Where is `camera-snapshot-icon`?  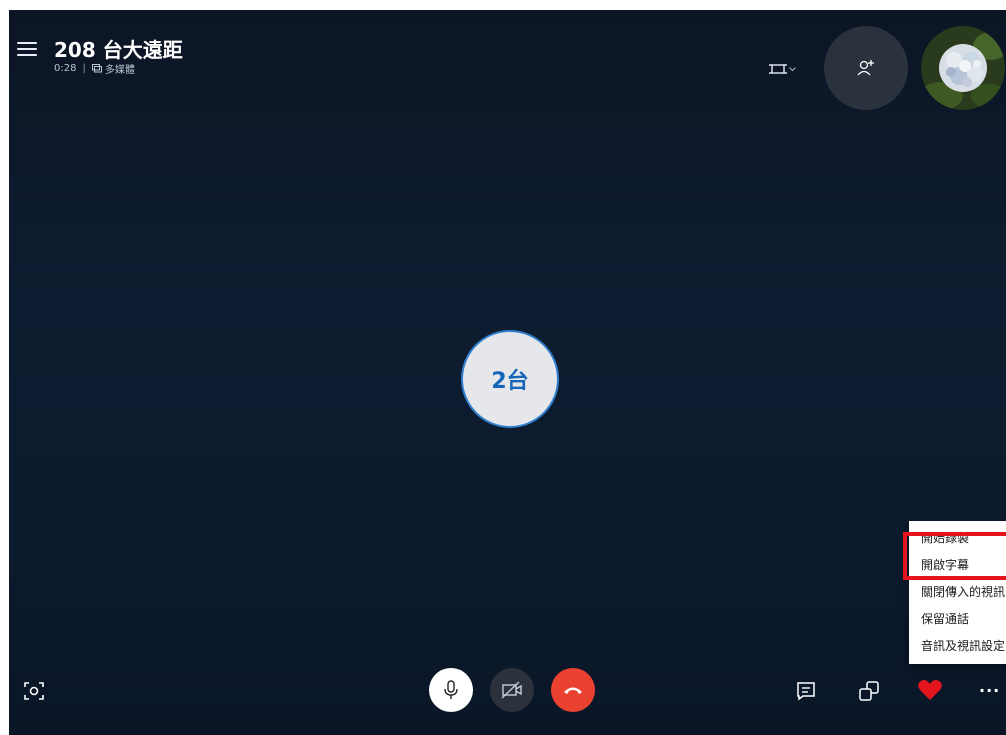 camera-snapshot-icon is located at coordinates (34, 691).